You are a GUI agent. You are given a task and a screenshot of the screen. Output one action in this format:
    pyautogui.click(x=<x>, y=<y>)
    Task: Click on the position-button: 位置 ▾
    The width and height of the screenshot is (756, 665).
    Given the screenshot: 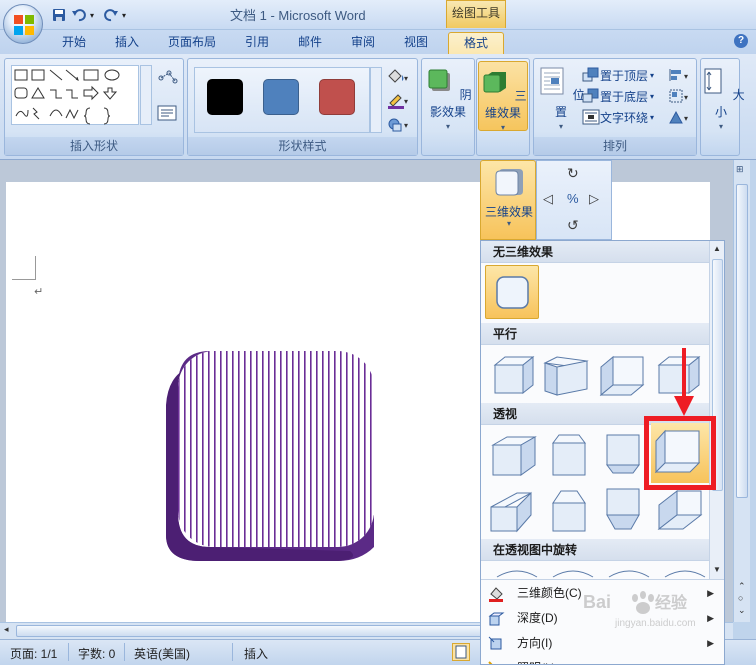 What is the action you would take?
    pyautogui.click(x=561, y=96)
    